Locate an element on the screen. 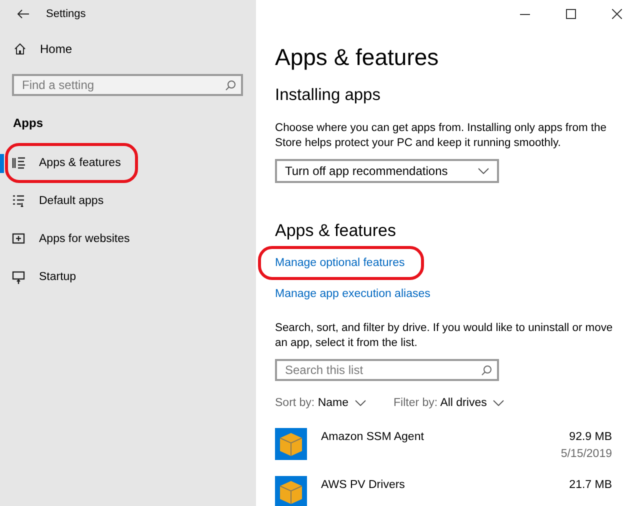  back-arrow-icon is located at coordinates (23, 14).